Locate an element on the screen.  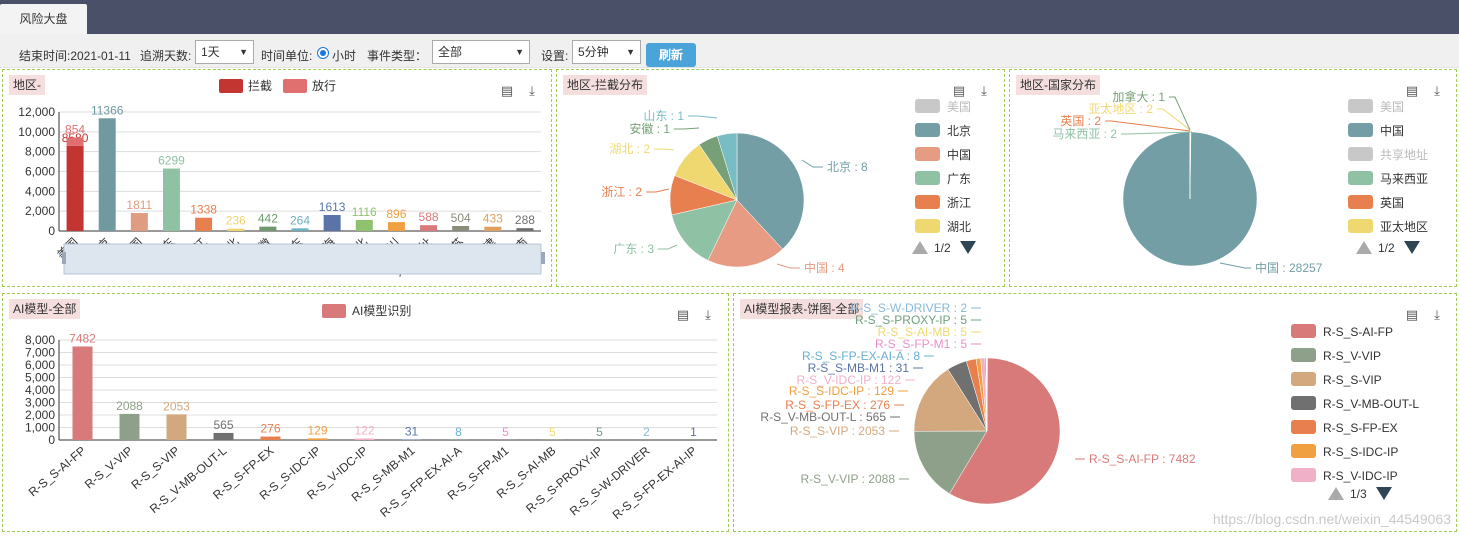
y-tick-label: 5,000 is located at coordinates (40, 378).